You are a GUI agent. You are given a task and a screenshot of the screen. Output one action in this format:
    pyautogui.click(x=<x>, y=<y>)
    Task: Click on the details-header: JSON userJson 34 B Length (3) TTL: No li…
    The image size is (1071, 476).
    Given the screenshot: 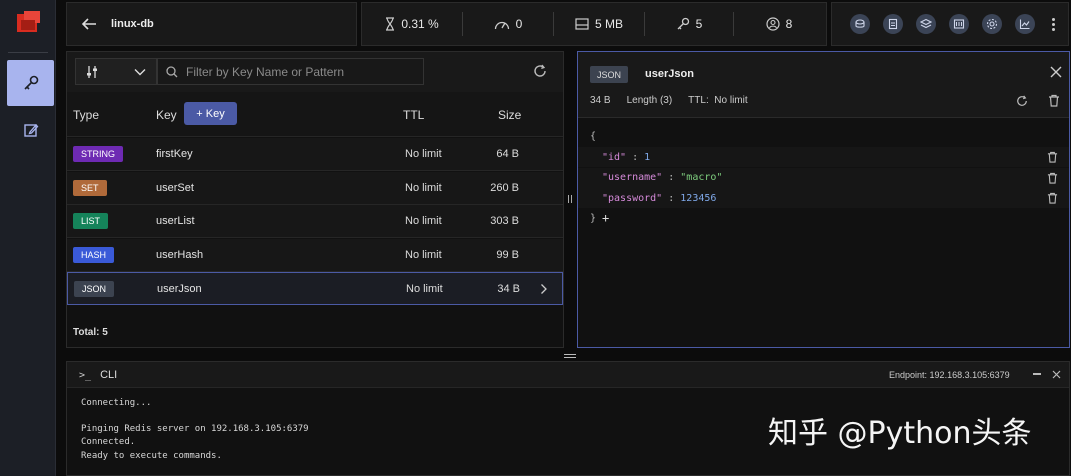 What is the action you would take?
    pyautogui.click(x=823, y=85)
    